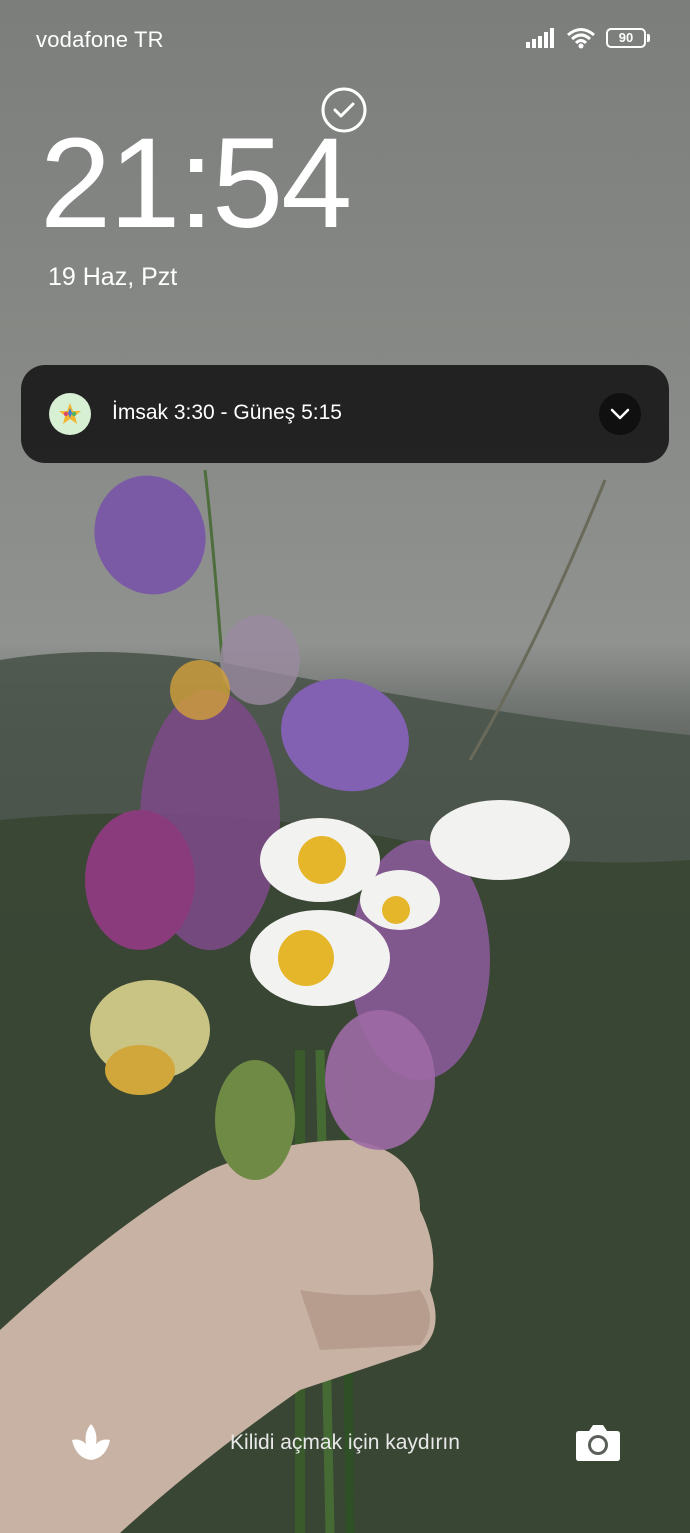  I want to click on carrier-name: vodafone TR, so click(100, 39).